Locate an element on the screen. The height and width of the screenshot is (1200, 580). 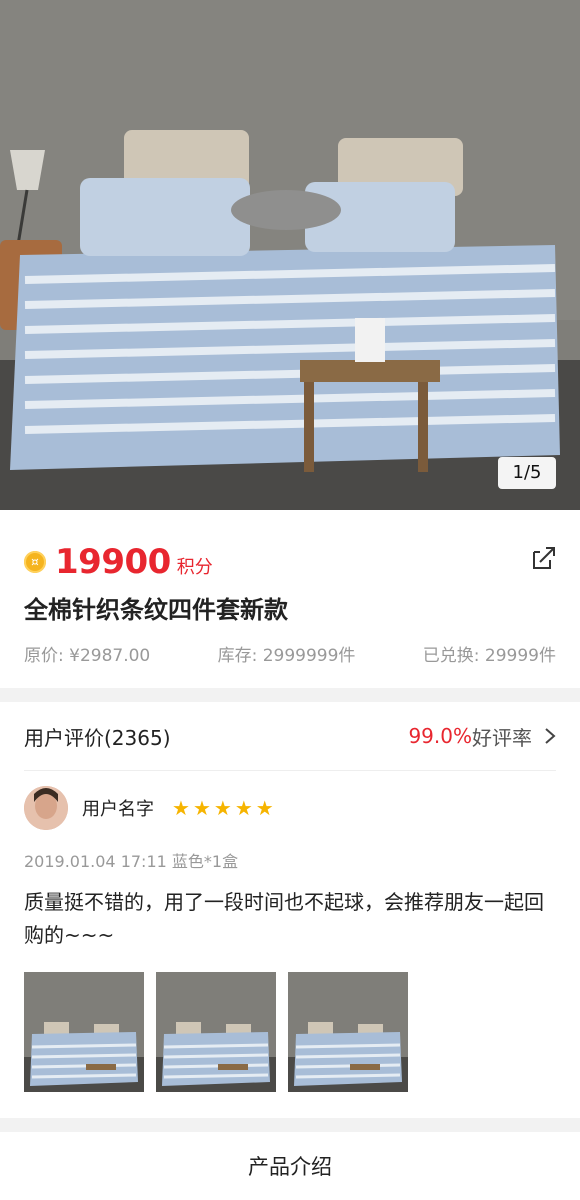
positive-rate-label: 好评率 is located at coordinates (502, 737).